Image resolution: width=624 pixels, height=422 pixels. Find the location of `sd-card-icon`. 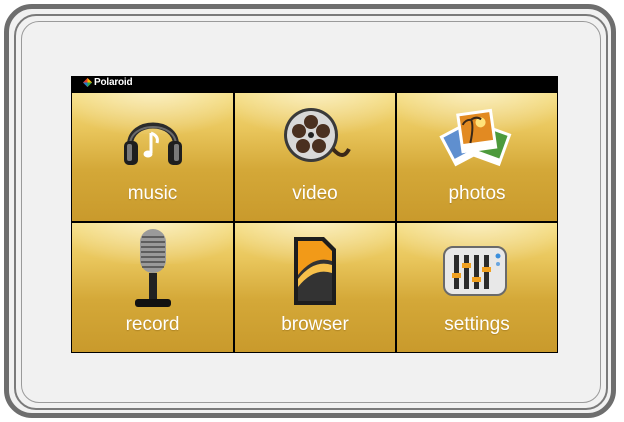

sd-card-icon is located at coordinates (315, 271).